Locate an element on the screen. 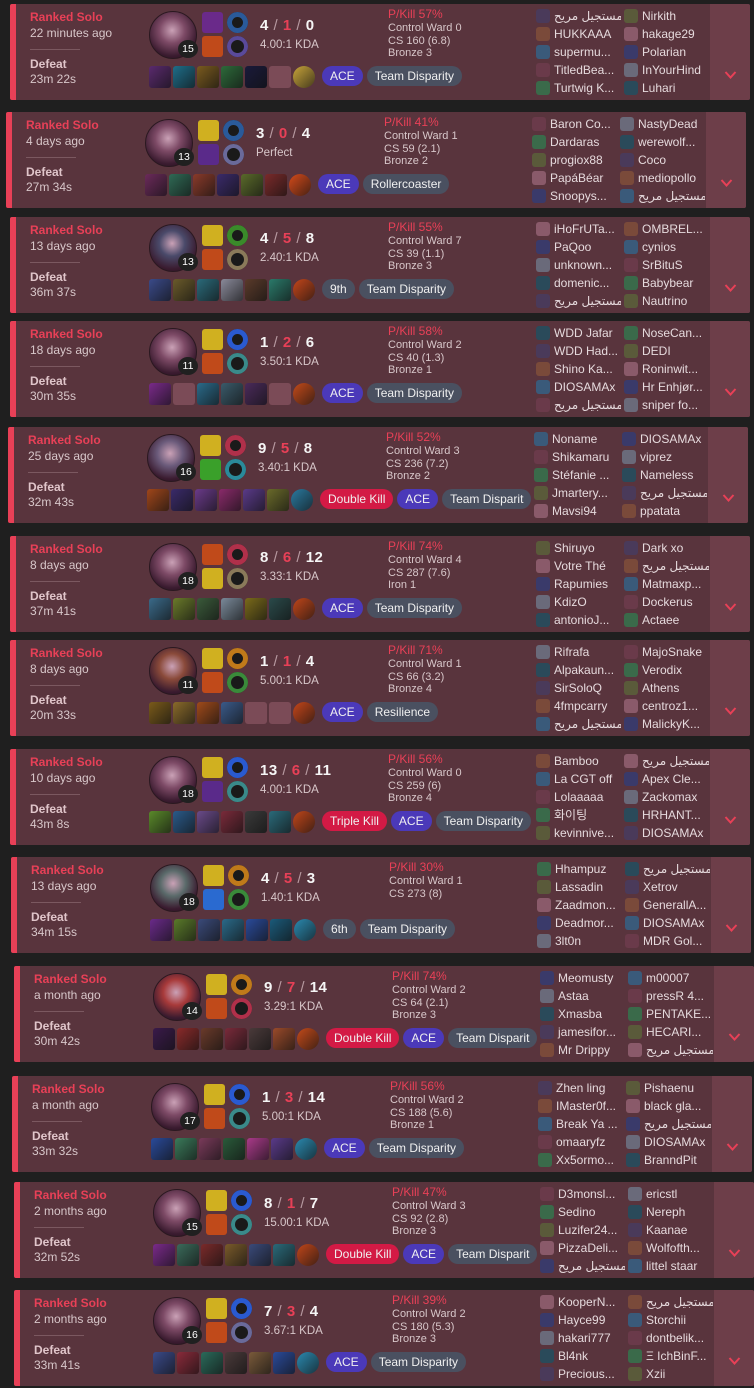 This screenshot has height=1388, width=754. red-team-player: Zackomax is located at coordinates (666, 797).